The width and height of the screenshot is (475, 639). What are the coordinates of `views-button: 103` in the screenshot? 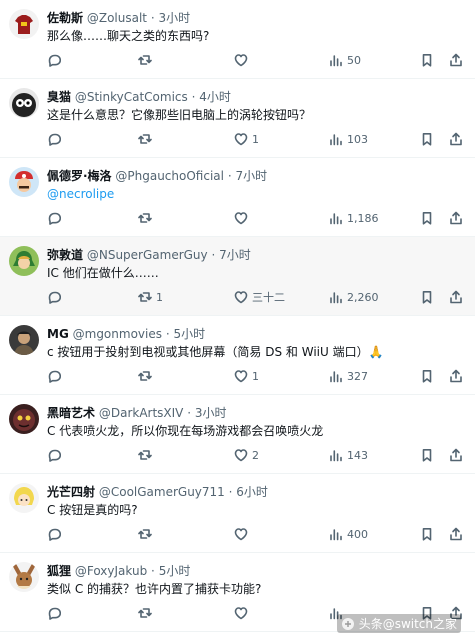 It's located at (348, 139).